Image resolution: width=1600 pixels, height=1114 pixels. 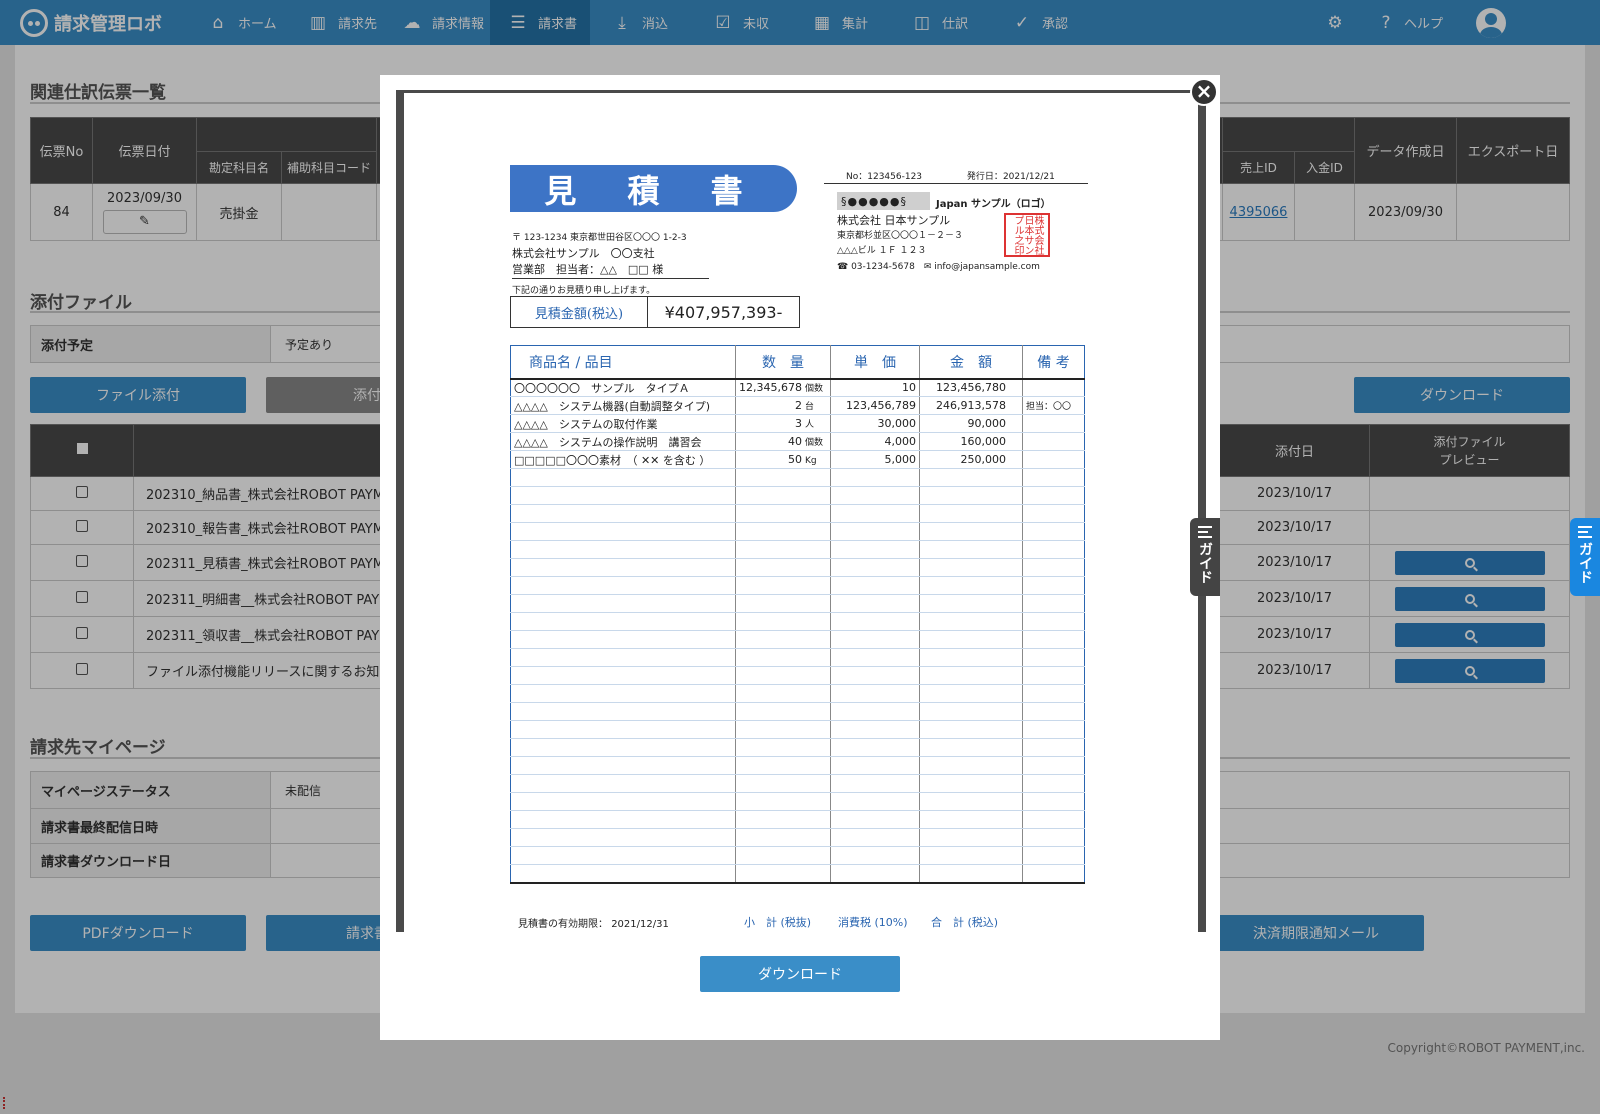 What do you see at coordinates (971, 387) in the screenshot?
I see `item-amount: 123,456,780` at bounding box center [971, 387].